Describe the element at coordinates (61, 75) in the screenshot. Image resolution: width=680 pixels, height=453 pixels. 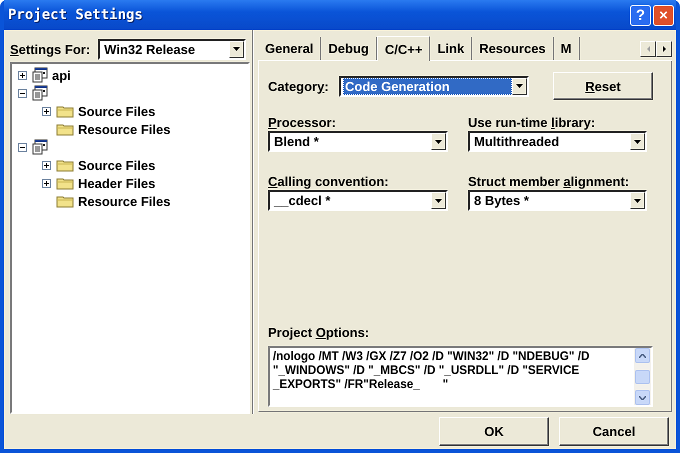
I see `tree-item: api` at that location.